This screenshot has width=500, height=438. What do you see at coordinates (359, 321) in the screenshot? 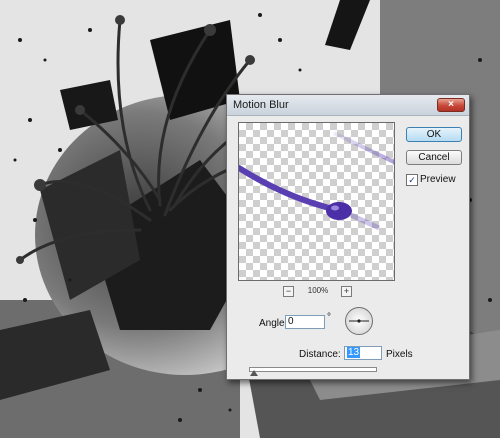
I see `angle-dial-icon` at bounding box center [359, 321].